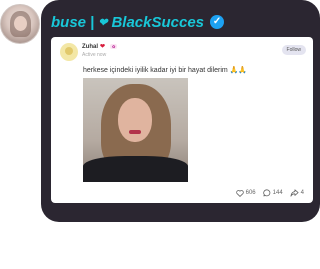  I want to click on post-author-name: Zuhal, so click(90, 46).